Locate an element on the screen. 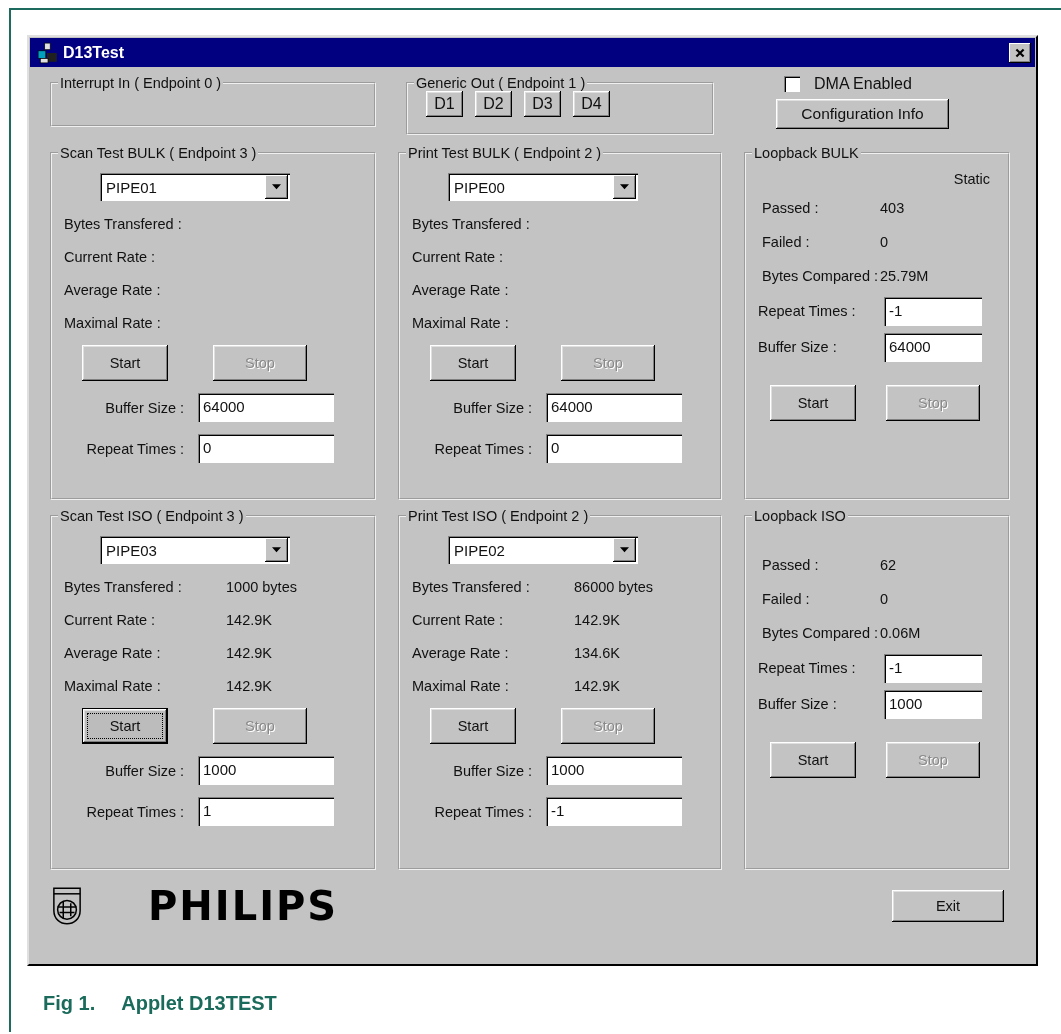 Image resolution: width=1061 pixels, height=1034 pixels. stat-value: 62 is located at coordinates (888, 565).